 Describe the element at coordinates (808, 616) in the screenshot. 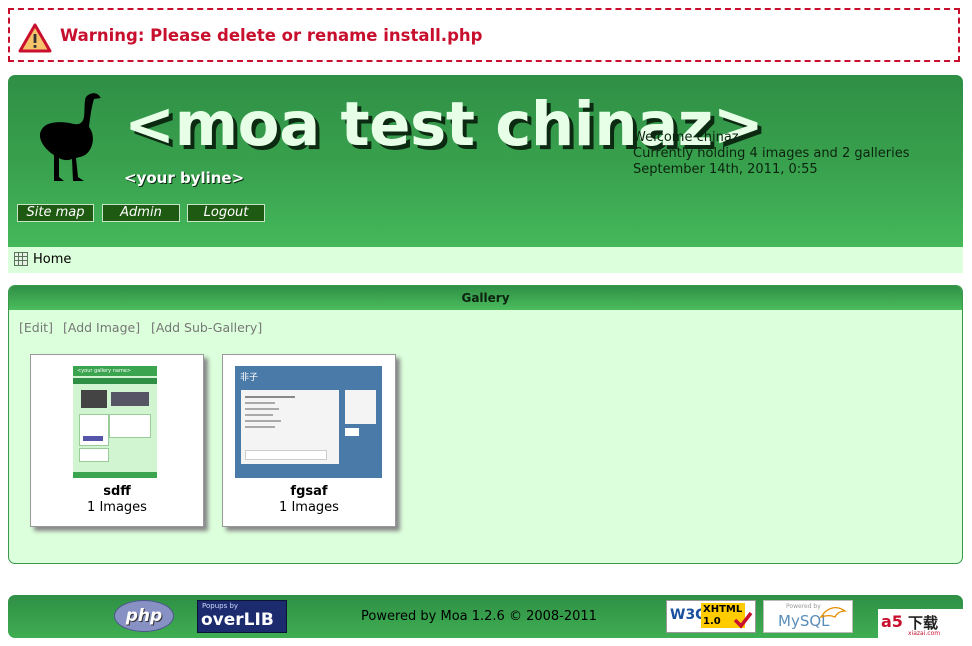

I see `mysql-badge: Powered by MySQL` at that location.